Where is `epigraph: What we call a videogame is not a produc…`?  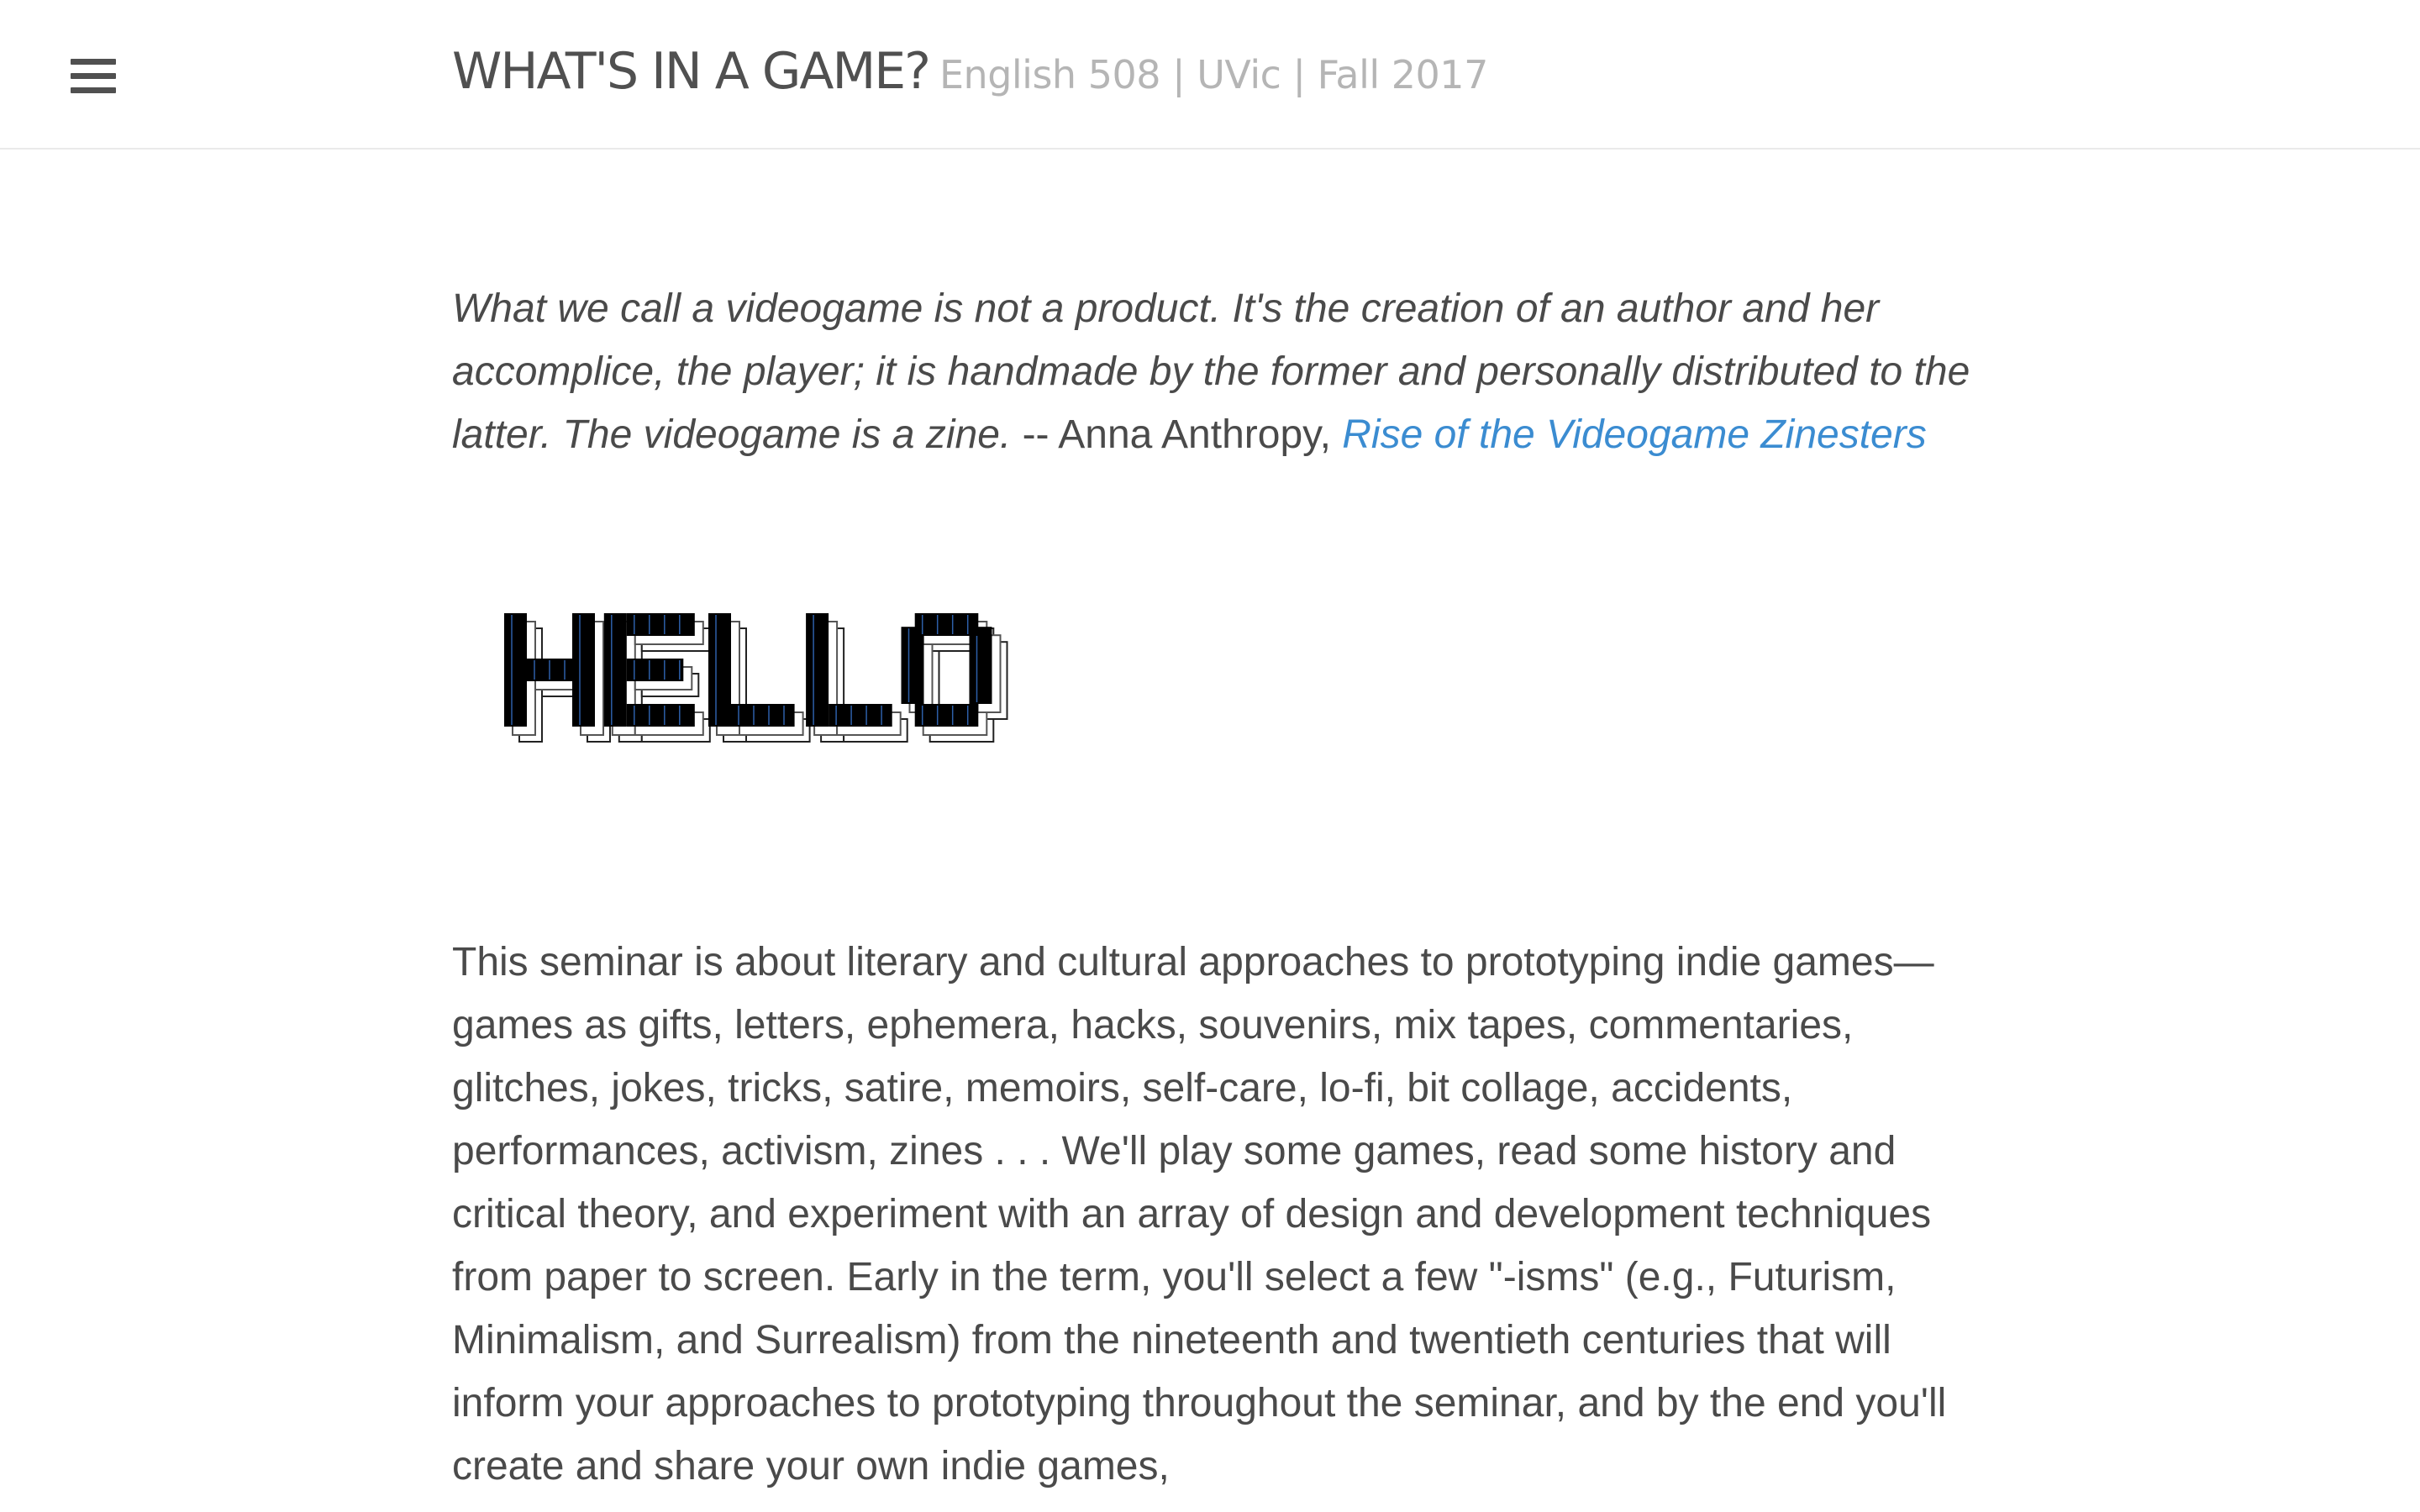
epigraph: What we call a videogame is not a produc… is located at coordinates (1216, 371).